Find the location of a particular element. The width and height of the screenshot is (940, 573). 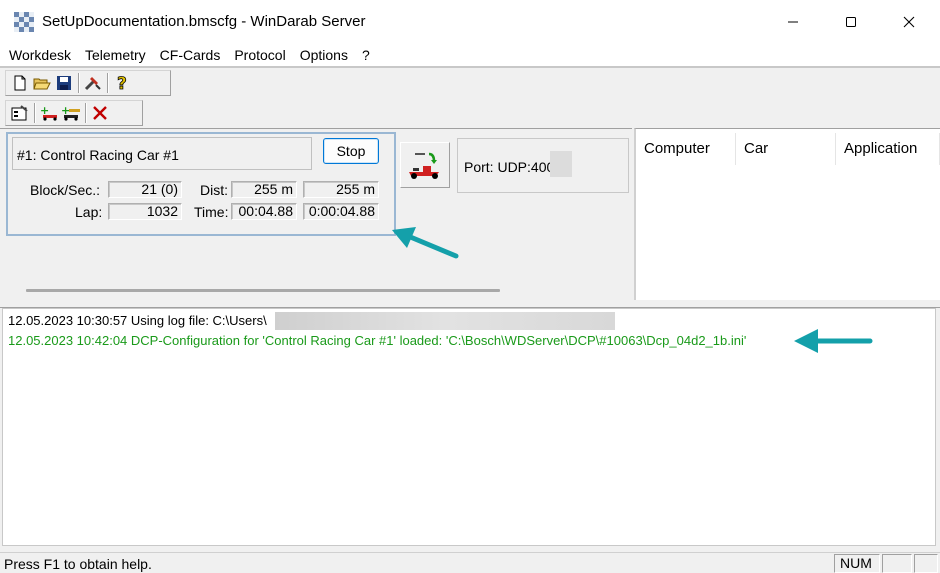

help-icon: ? is located at coordinates (122, 83).